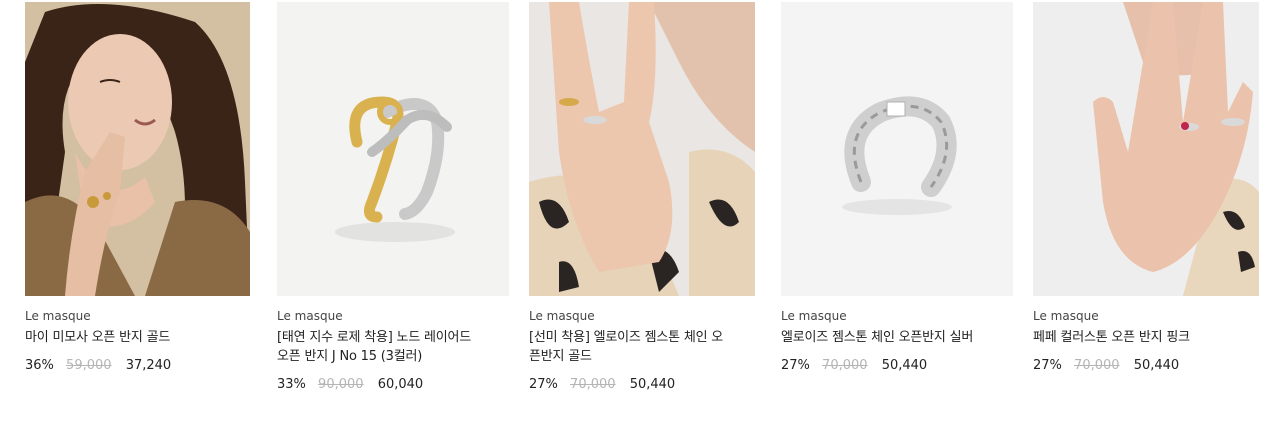  Describe the element at coordinates (631, 347) in the screenshot. I see `product-title: [선미 착용] 엘로이즈 젬스톤 체인 오픈반지 골드` at that location.